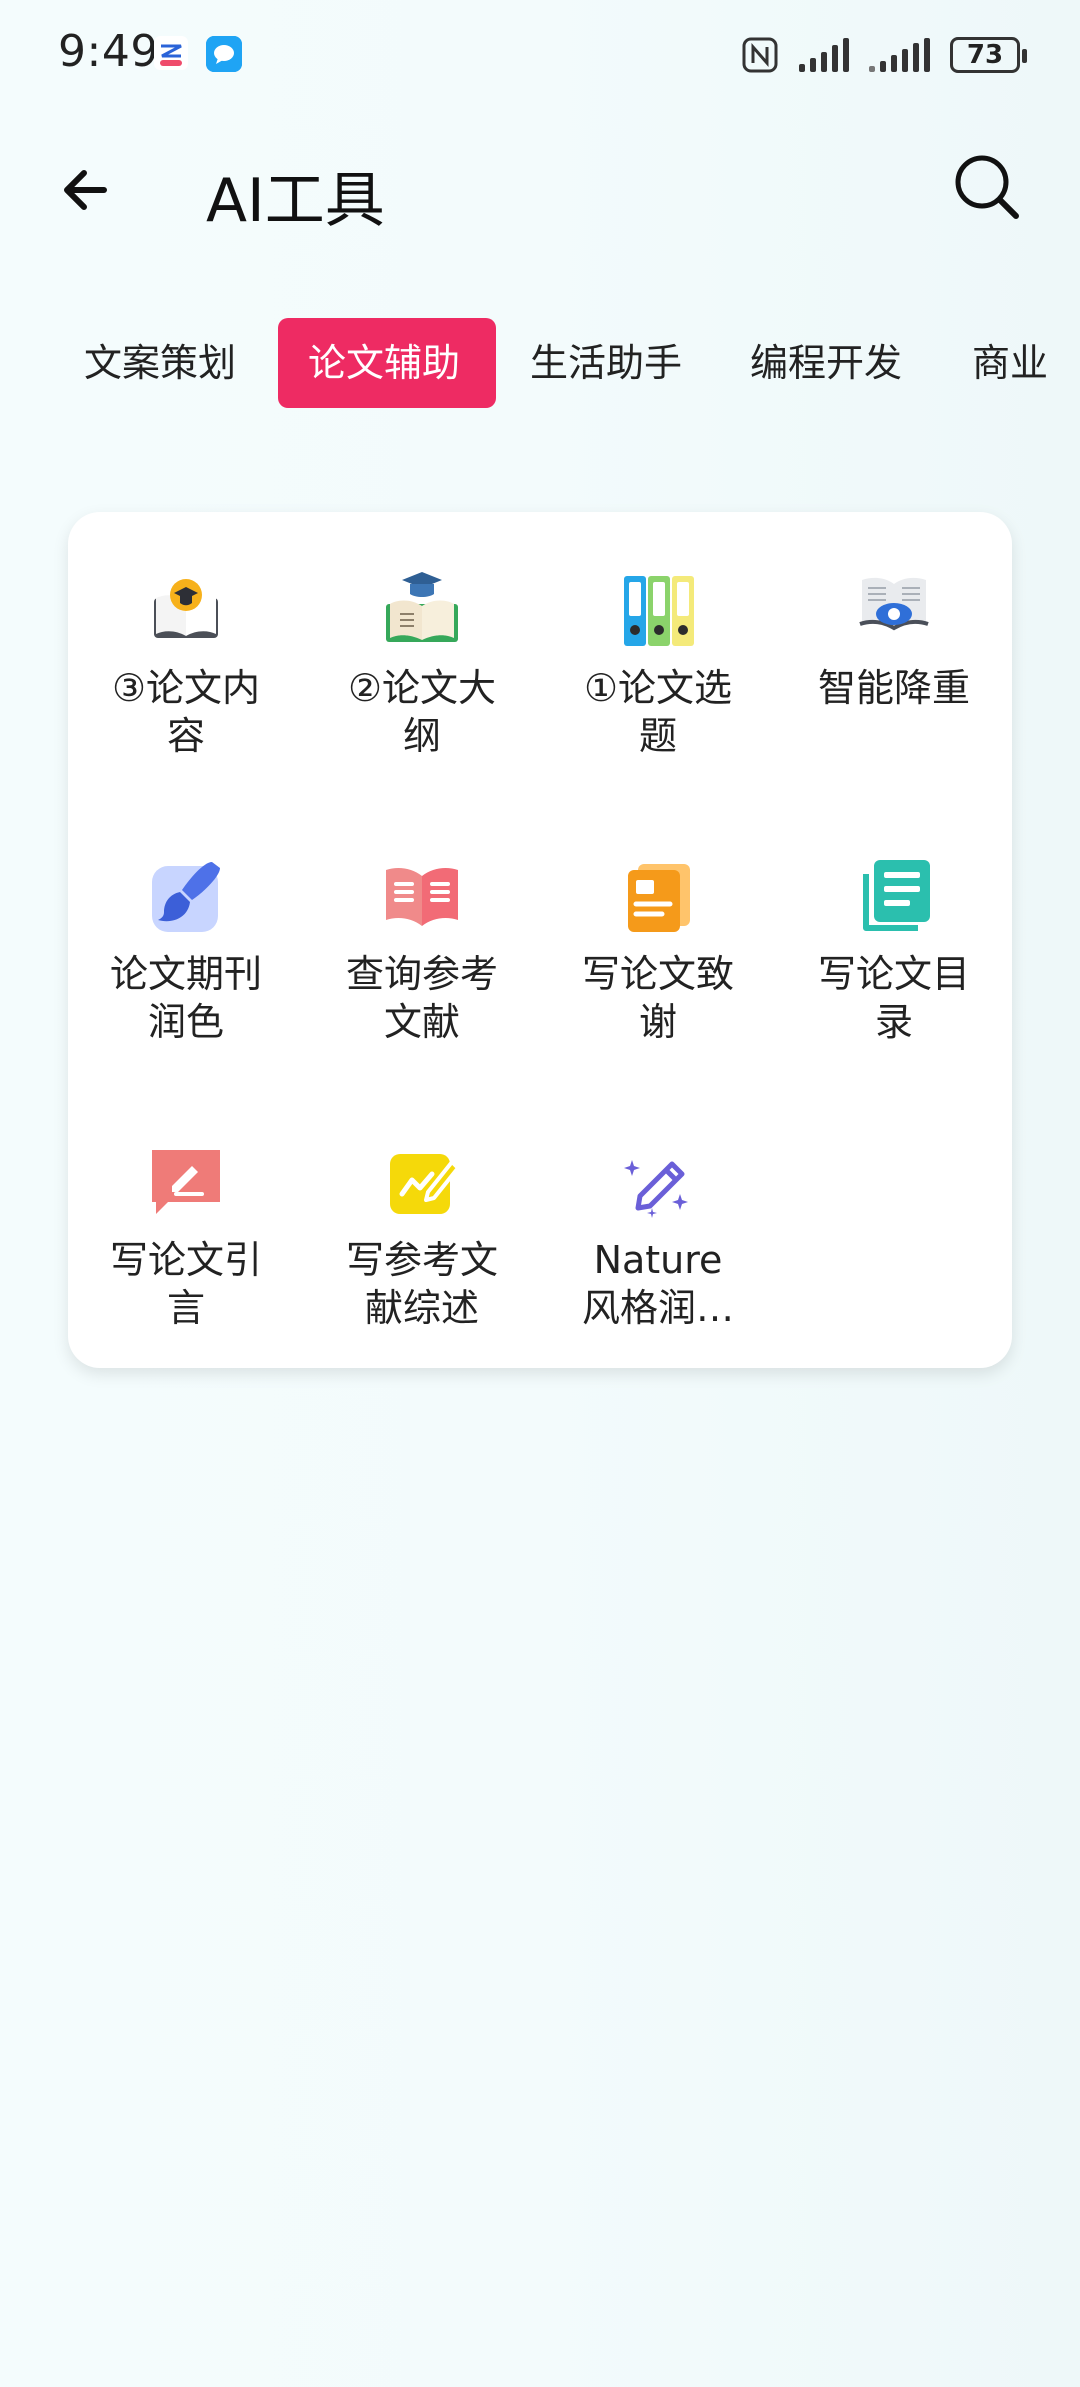 The height and width of the screenshot is (2387, 1080). Describe the element at coordinates (171, 53) in the screenshot. I see `cloud-app-icon` at that location.